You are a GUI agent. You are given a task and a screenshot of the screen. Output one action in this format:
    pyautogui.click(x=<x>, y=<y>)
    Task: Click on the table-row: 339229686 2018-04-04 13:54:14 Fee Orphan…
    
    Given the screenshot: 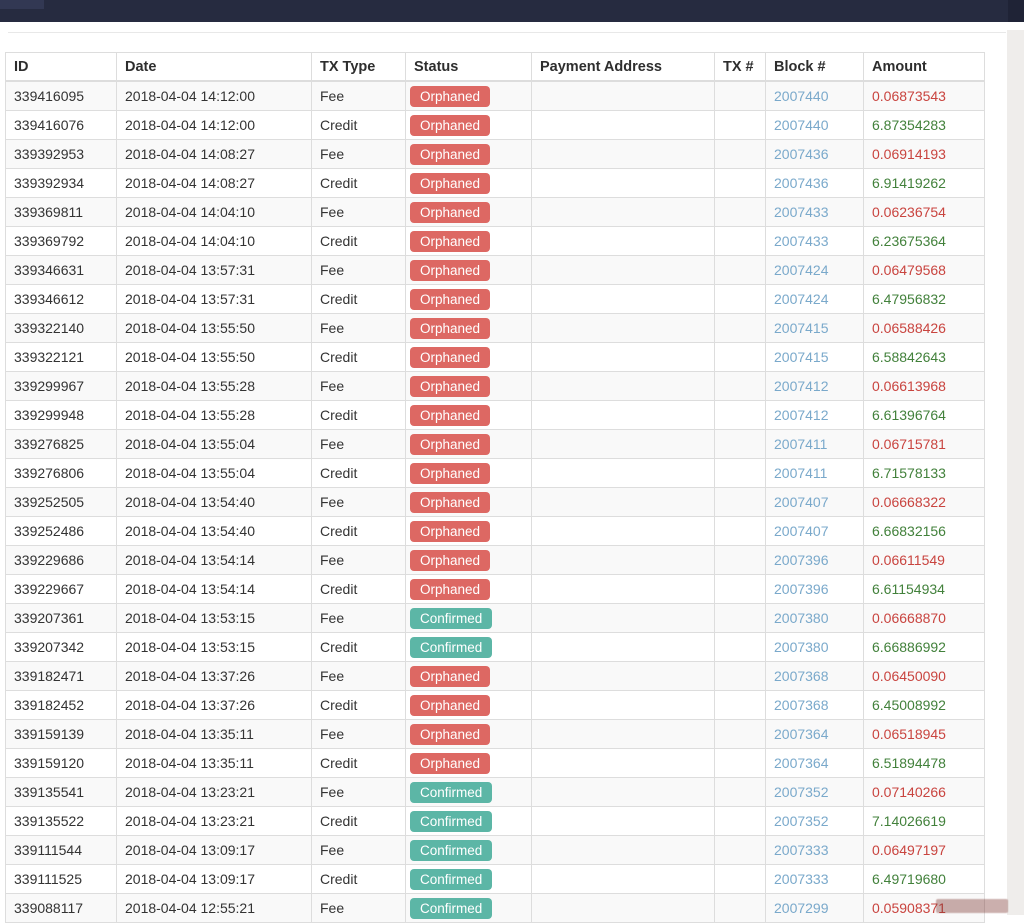 What is the action you would take?
    pyautogui.click(x=495, y=560)
    